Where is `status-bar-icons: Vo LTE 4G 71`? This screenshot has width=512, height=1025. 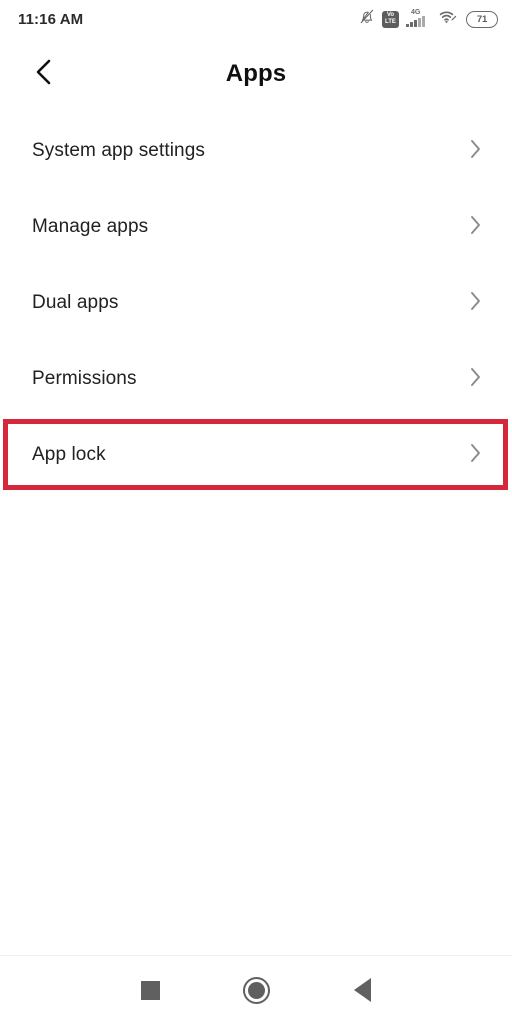
status-bar-icons: Vo LTE 4G 71 is located at coordinates (428, 19).